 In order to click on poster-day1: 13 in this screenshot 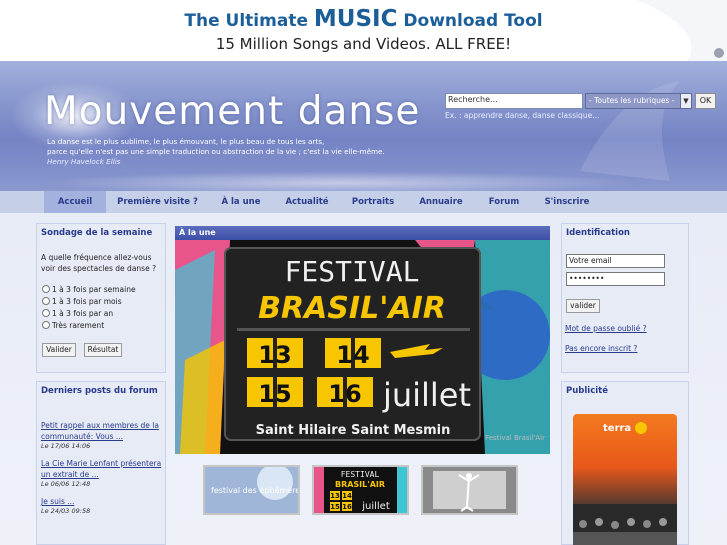, I will do `click(274, 355)`.